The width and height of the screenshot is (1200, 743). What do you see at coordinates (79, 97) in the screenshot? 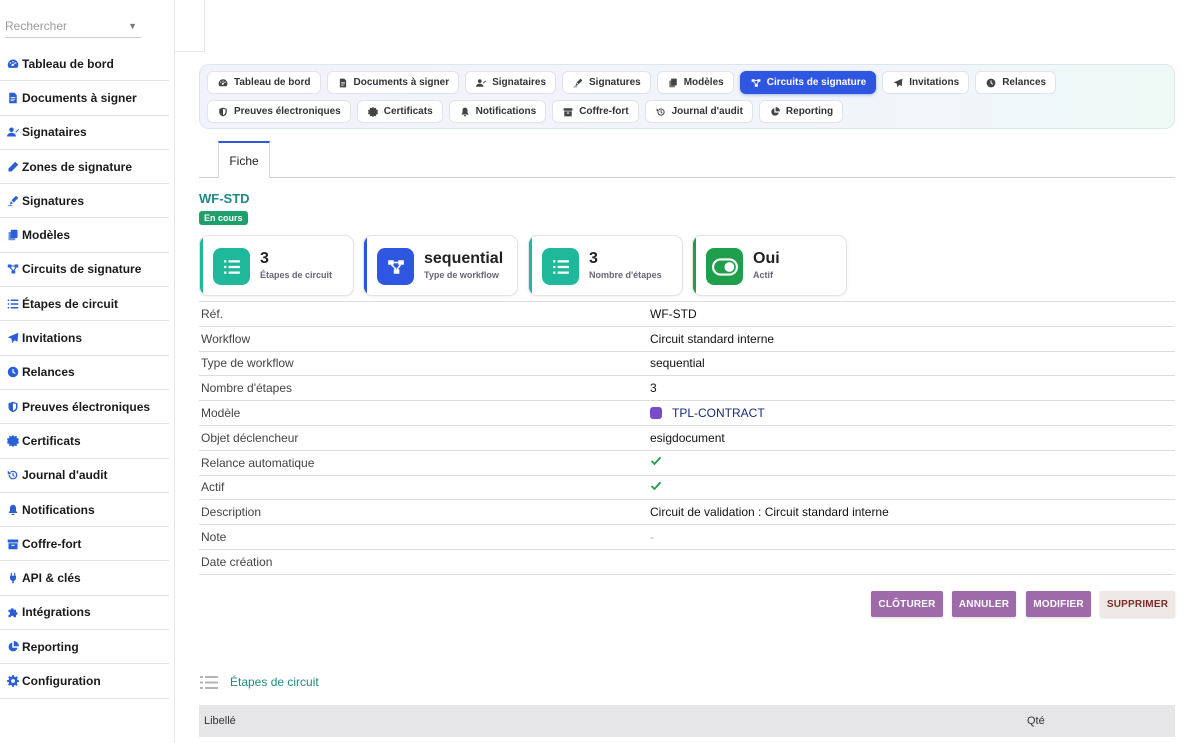
I see `sidebar-item-label: Documents à signer` at bounding box center [79, 97].